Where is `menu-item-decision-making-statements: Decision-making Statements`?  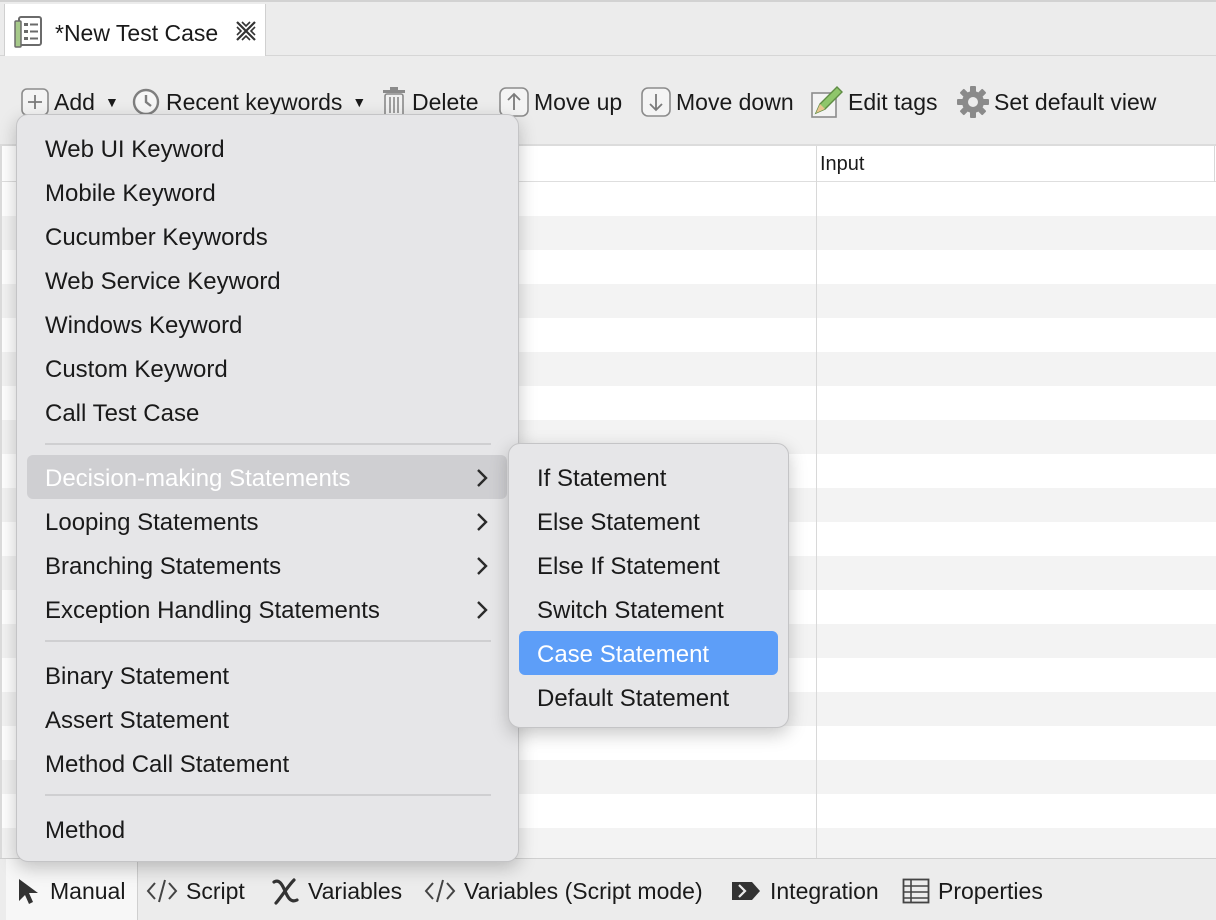
menu-item-decision-making-statements: Decision-making Statements is located at coordinates (267, 477).